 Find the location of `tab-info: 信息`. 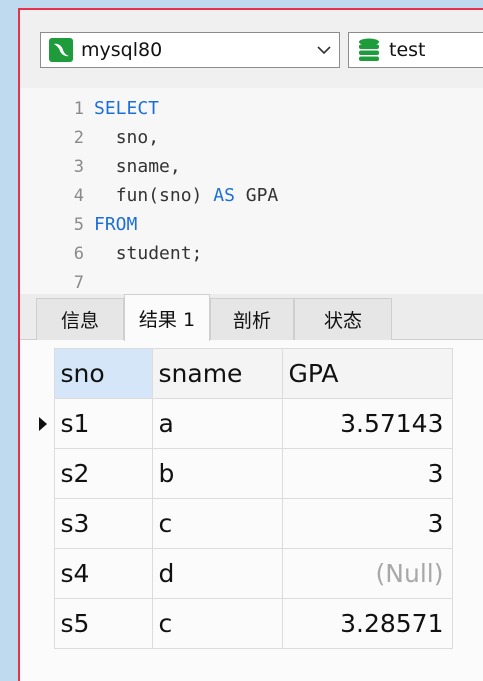

tab-info: 信息 is located at coordinates (80, 319).